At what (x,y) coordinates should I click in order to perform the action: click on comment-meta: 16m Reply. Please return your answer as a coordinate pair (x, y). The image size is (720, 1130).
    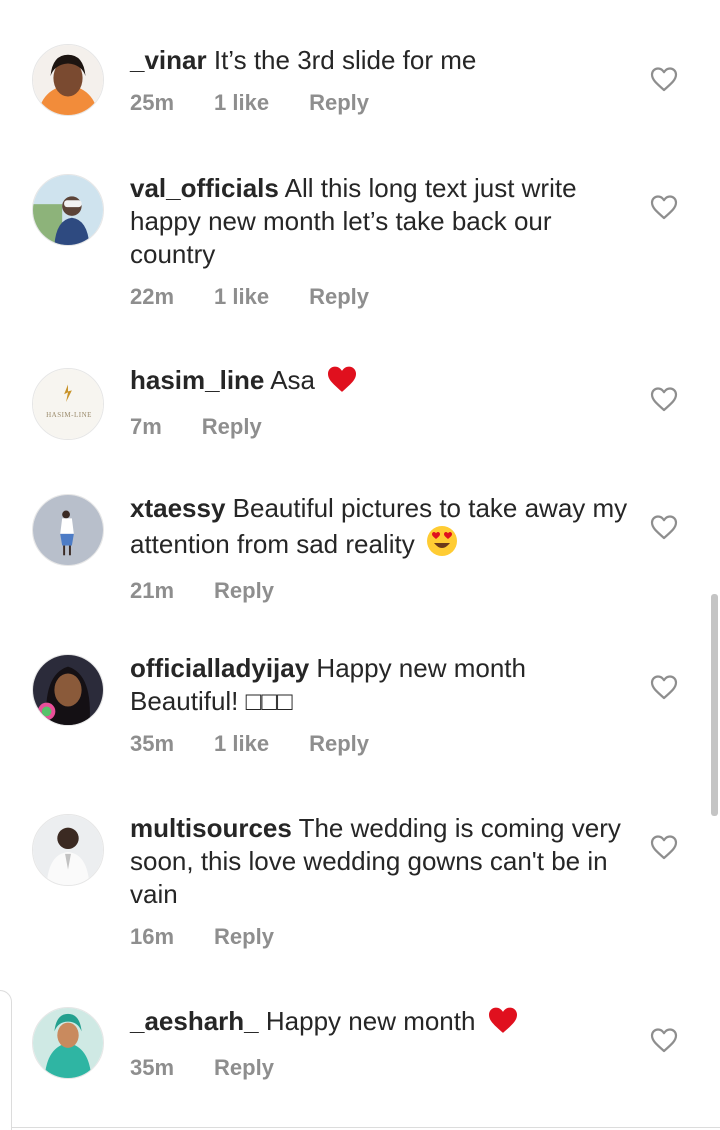
    Looking at the image, I should click on (380, 937).